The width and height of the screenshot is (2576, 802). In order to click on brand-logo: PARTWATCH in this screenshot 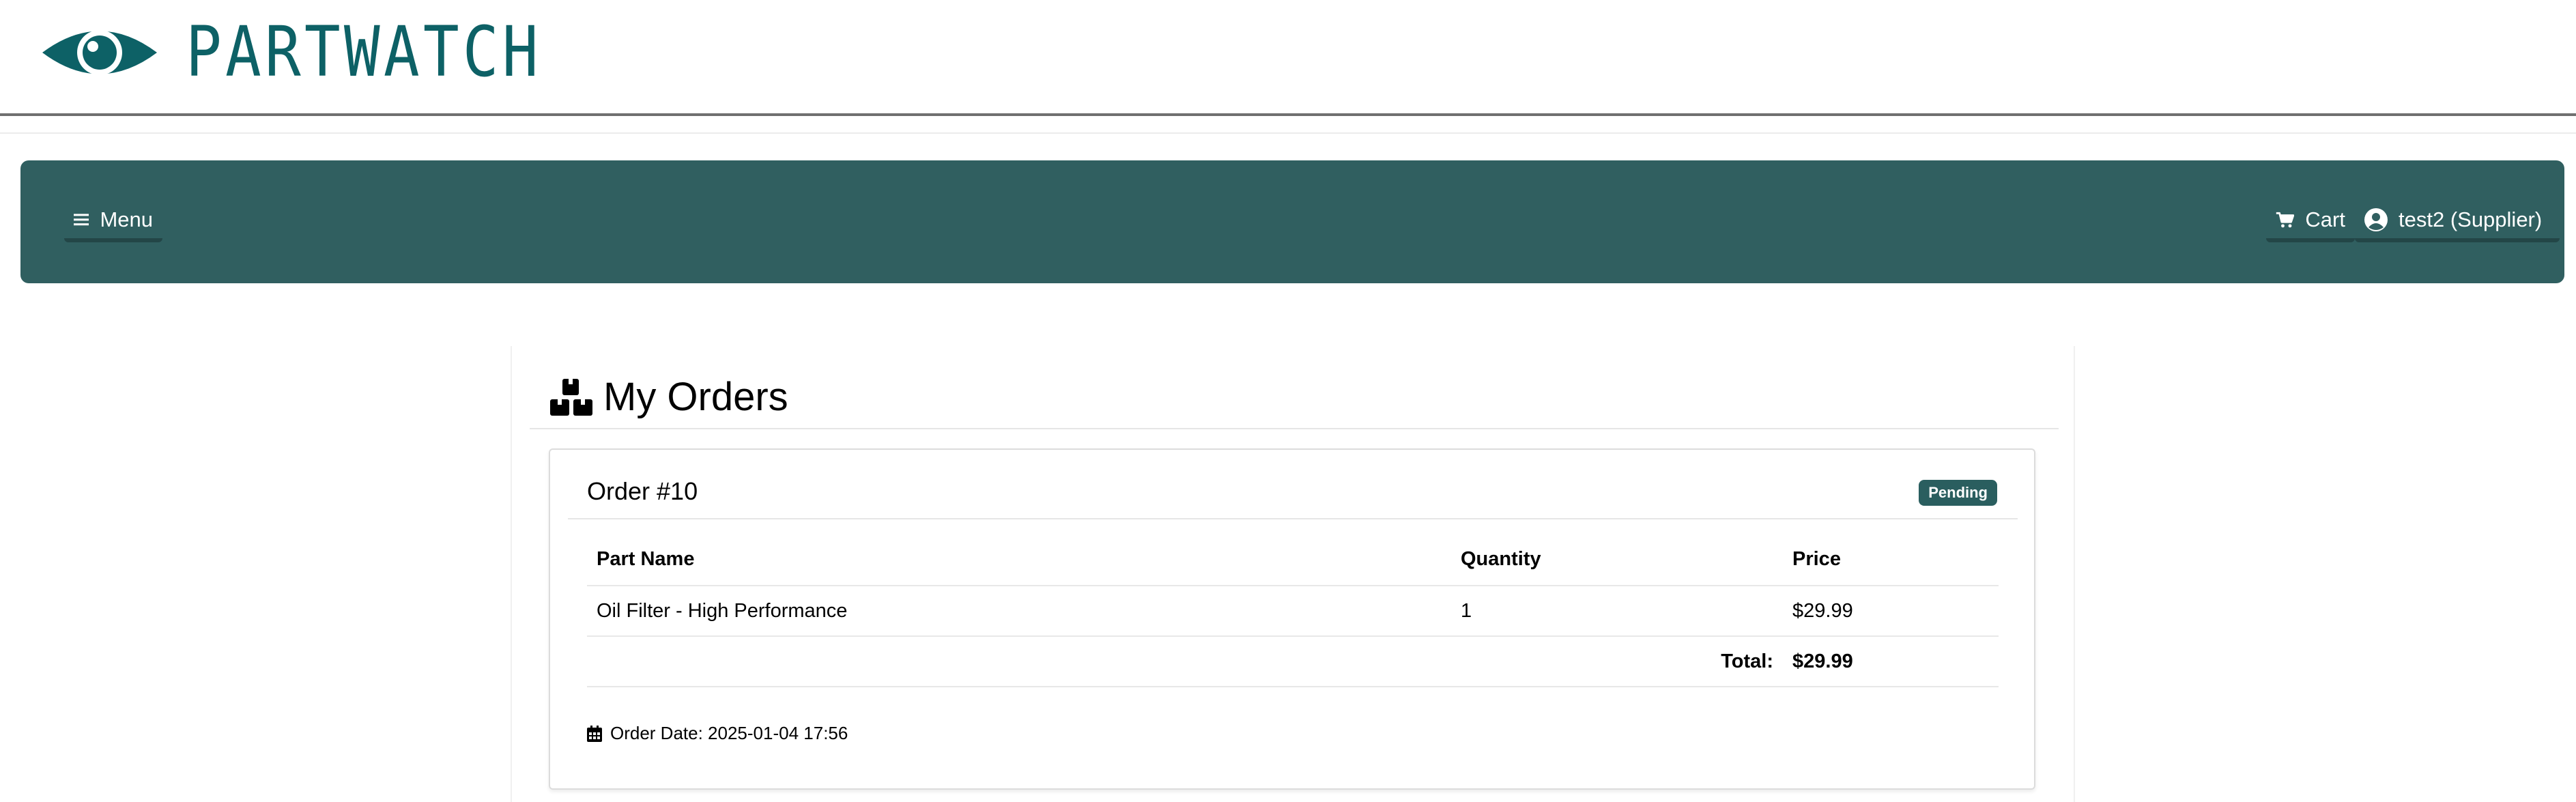, I will do `click(320, 52)`.